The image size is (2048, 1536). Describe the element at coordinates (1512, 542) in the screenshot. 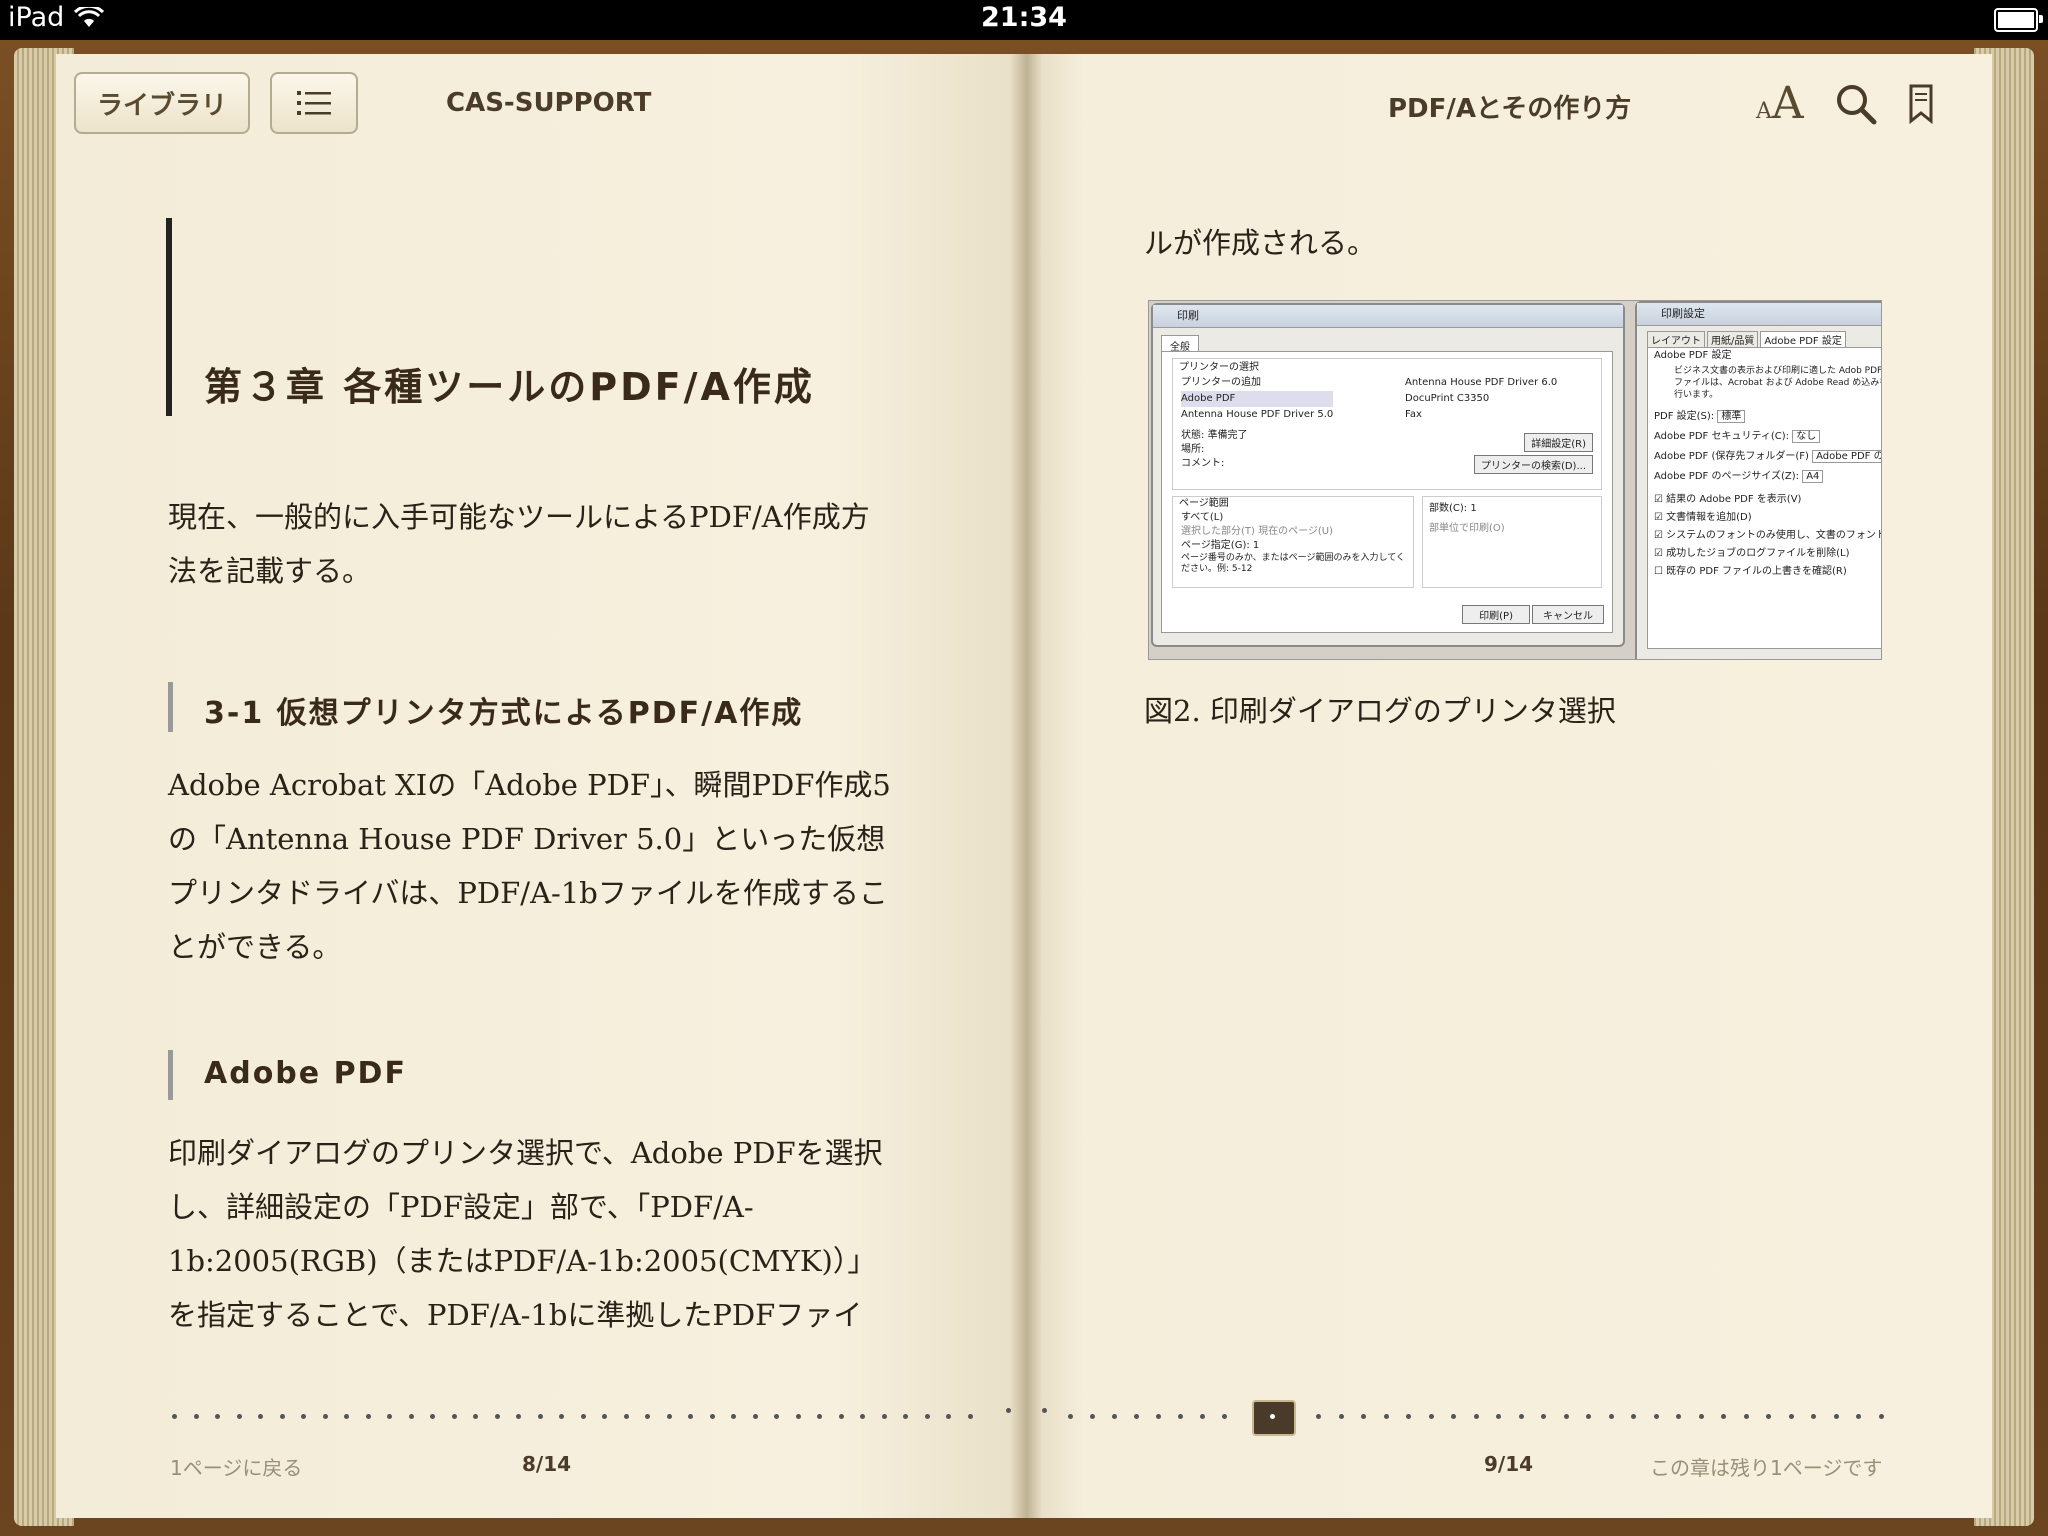

I see `copies-group: 部数(C): 1 部単位で印刷(O)` at that location.